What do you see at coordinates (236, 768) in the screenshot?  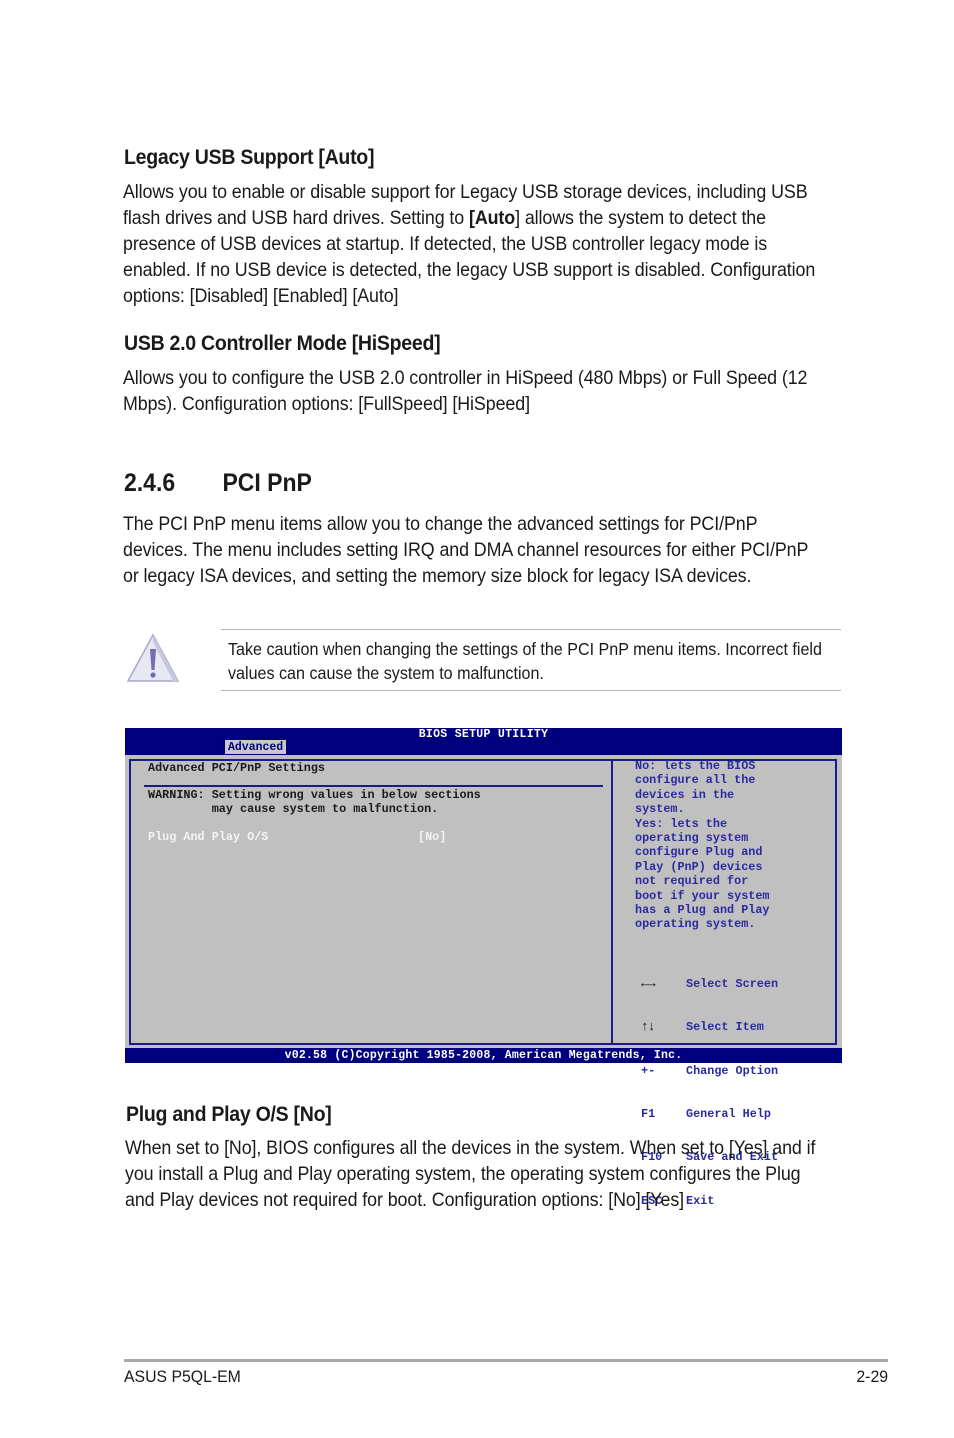 I see `bios-panel-title: Advanced PCI/PnP Settings` at bounding box center [236, 768].